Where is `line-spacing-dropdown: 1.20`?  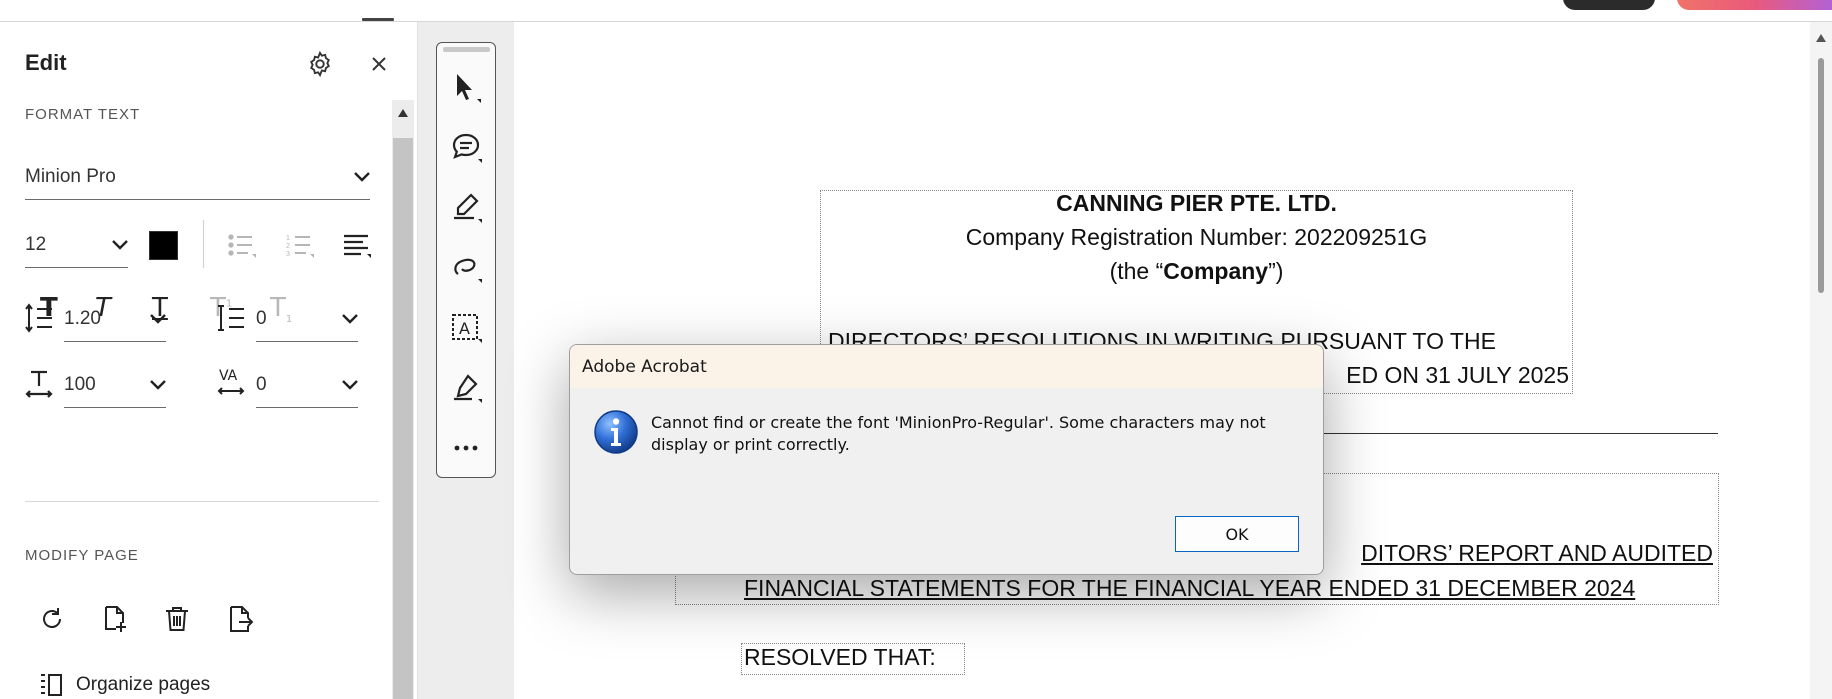
line-spacing-dropdown: 1.20 is located at coordinates (115, 319).